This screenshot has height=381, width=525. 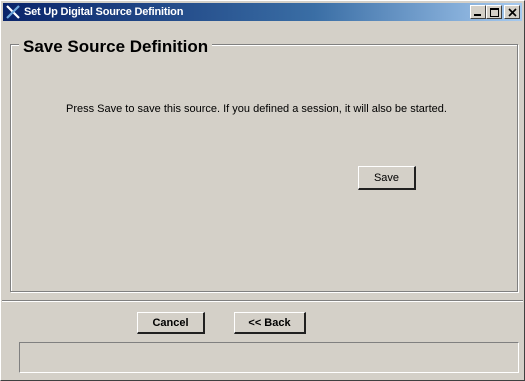 I want to click on maximize-icon, so click(x=494, y=12).